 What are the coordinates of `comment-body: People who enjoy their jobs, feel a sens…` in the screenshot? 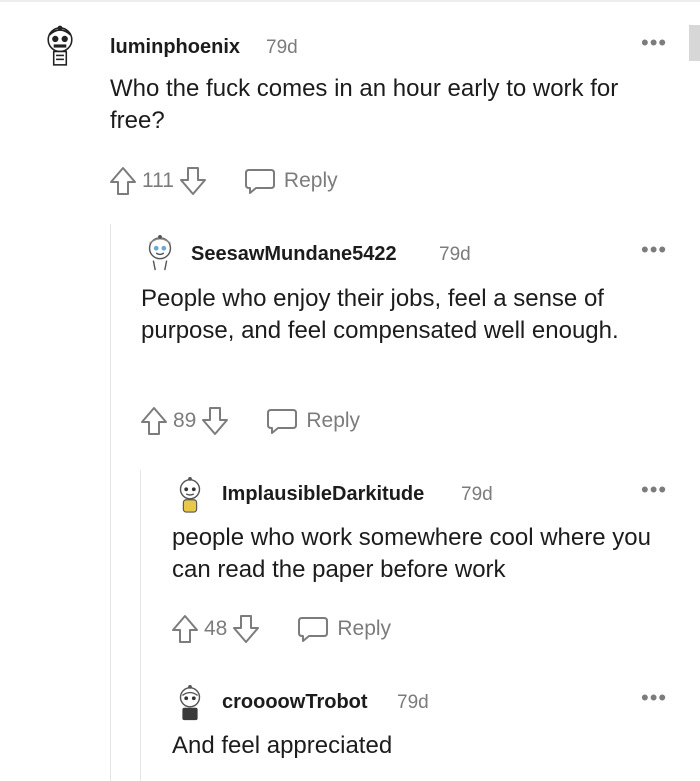 It's located at (380, 314).